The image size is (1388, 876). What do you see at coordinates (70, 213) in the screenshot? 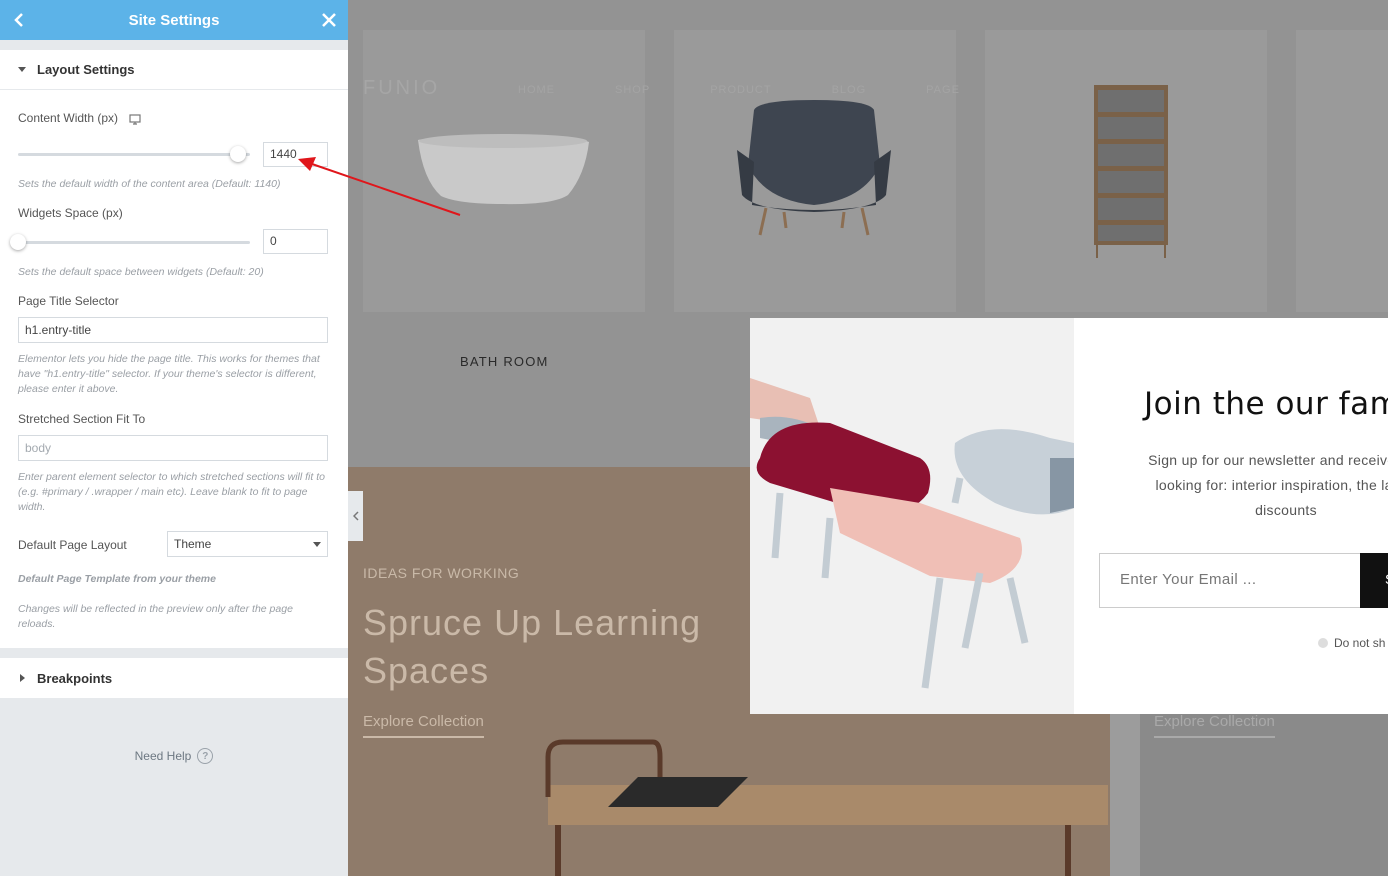
I see `widgets-space-label: Widgets Space (px)` at bounding box center [70, 213].